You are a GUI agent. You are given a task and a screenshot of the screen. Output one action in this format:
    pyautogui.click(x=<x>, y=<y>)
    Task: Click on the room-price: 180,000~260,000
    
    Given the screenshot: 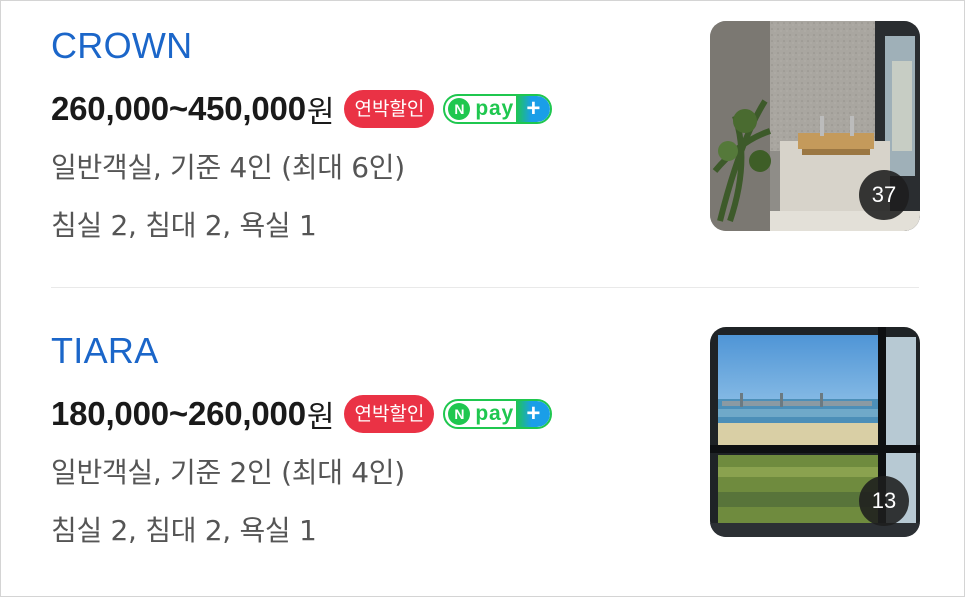 What is the action you would take?
    pyautogui.click(x=178, y=413)
    